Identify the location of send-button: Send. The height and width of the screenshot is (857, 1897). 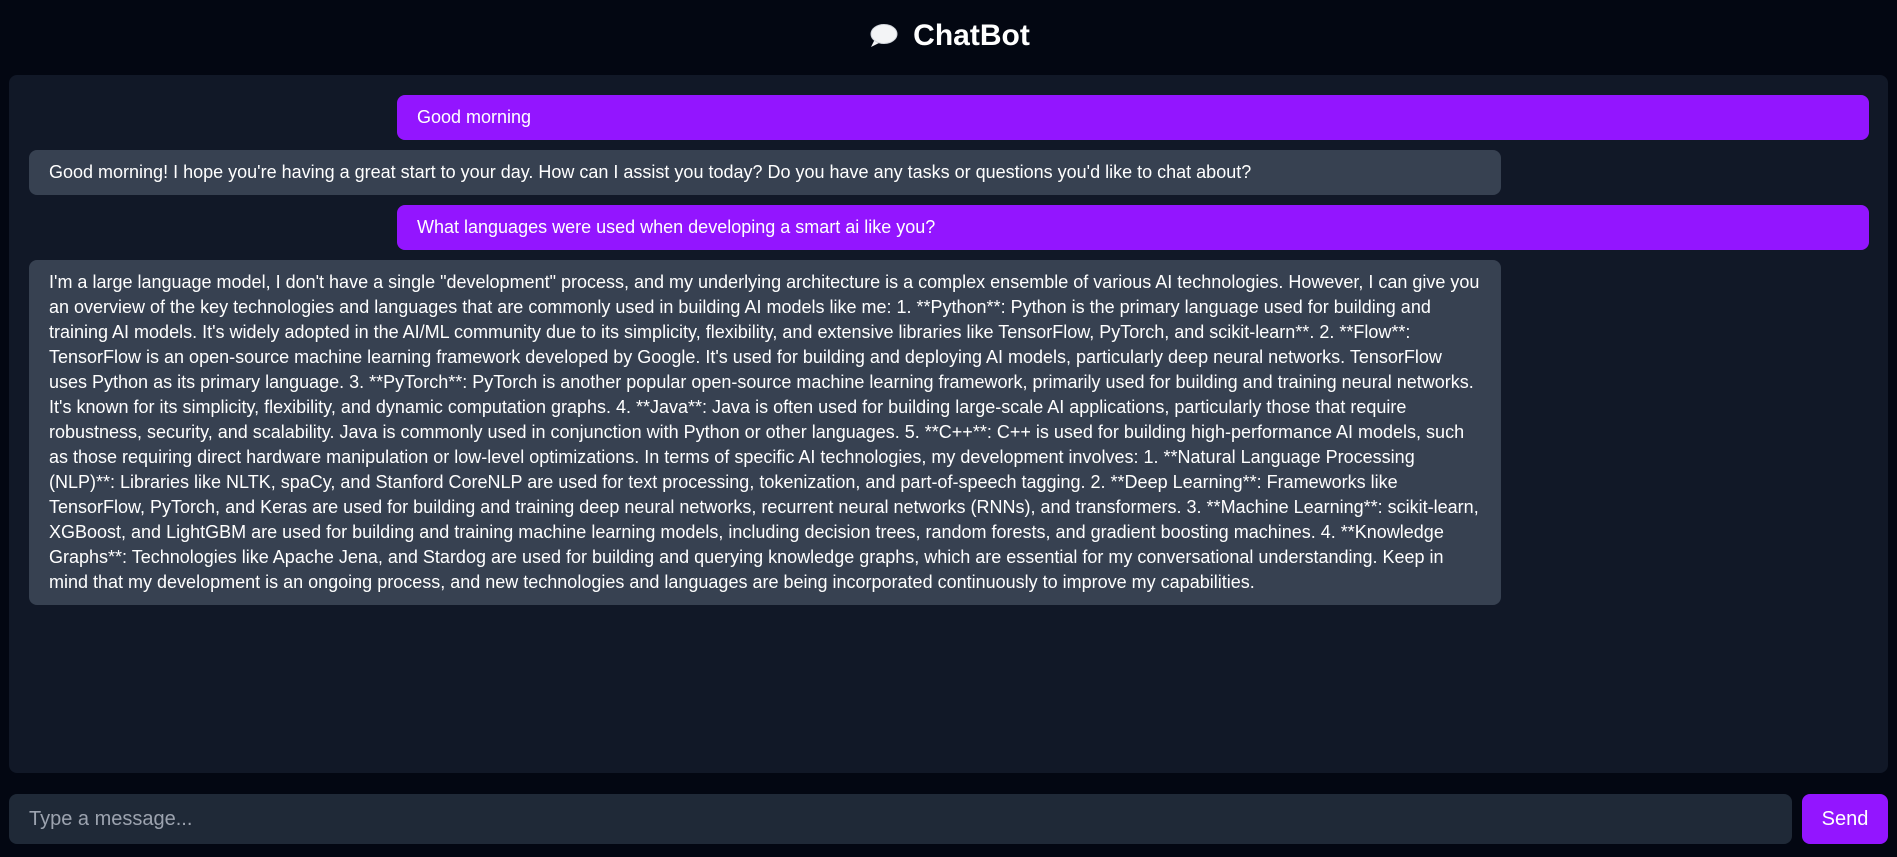
(1845, 819).